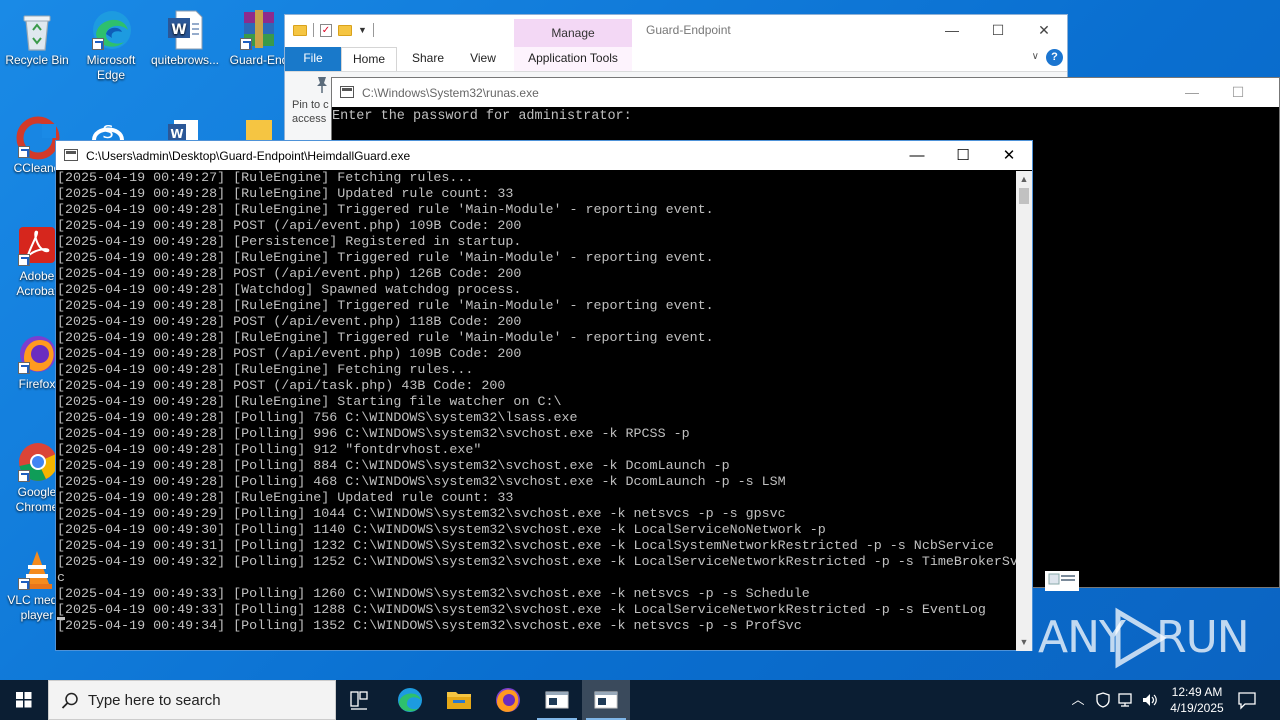  I want to click on chrome-icon, so click(37, 461).